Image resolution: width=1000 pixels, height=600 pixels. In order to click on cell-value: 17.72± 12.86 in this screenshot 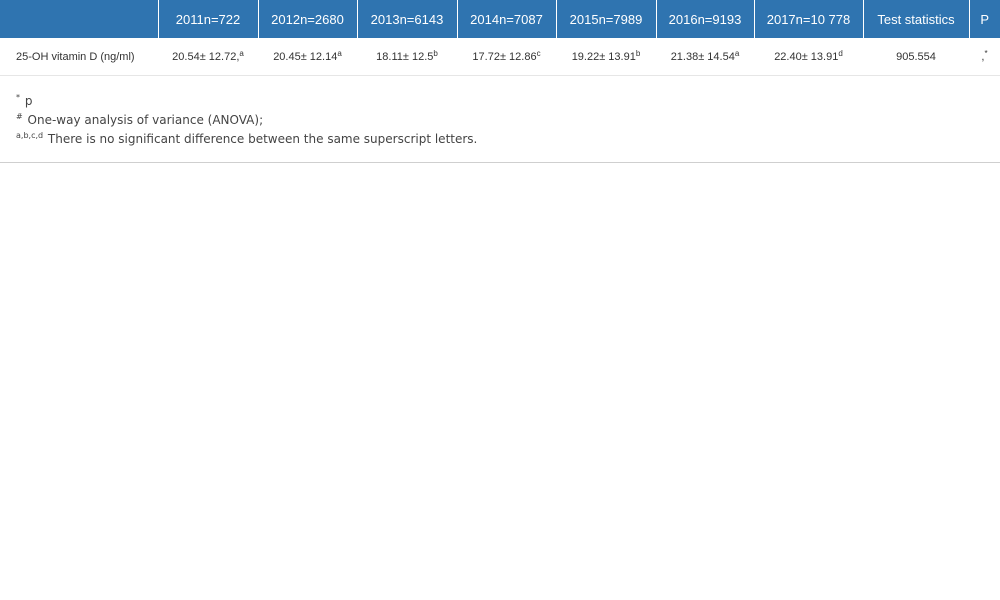, I will do `click(504, 56)`.